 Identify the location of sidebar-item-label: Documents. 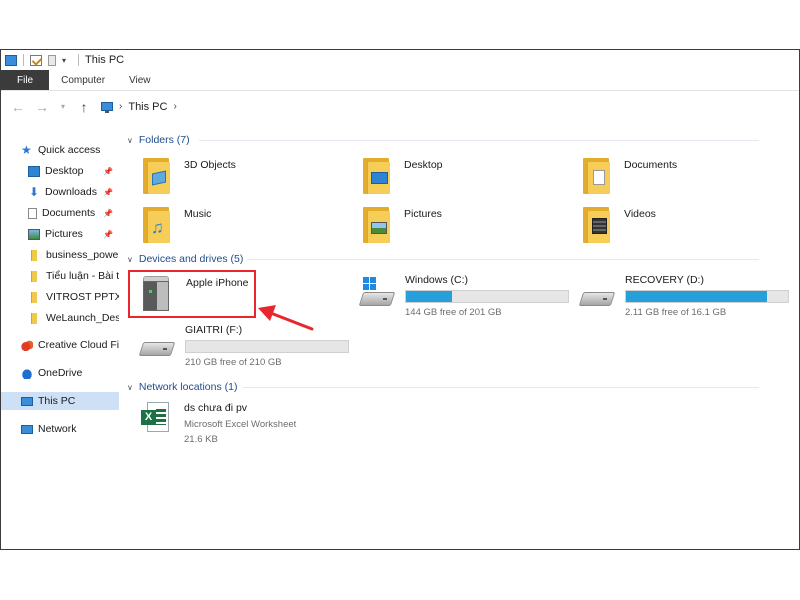
(69, 213).